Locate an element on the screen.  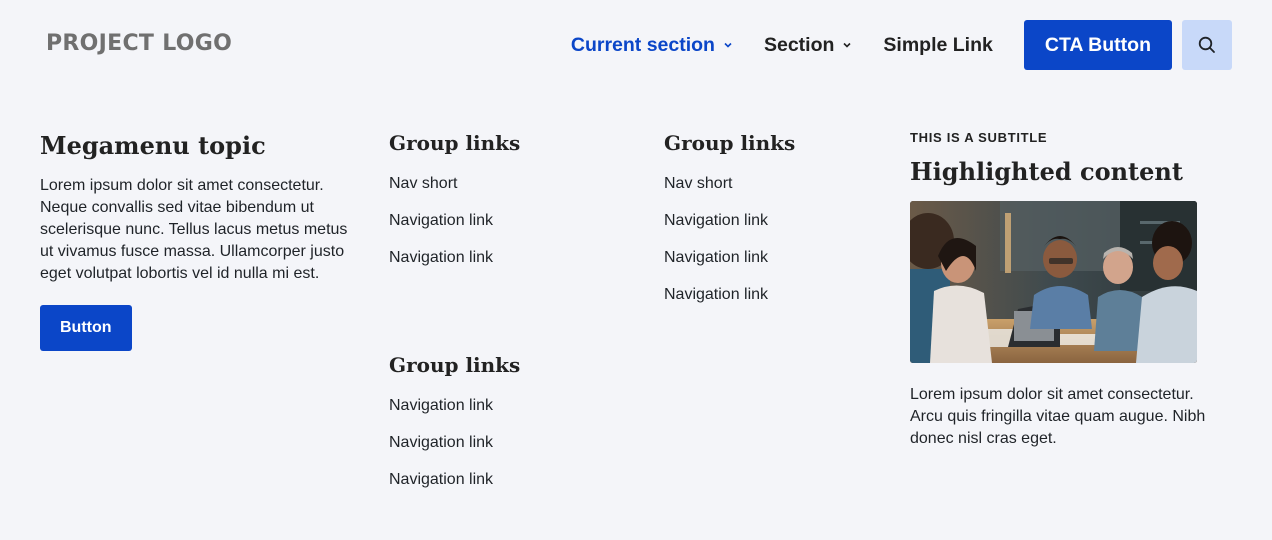
highlight-image is located at coordinates (1053, 282).